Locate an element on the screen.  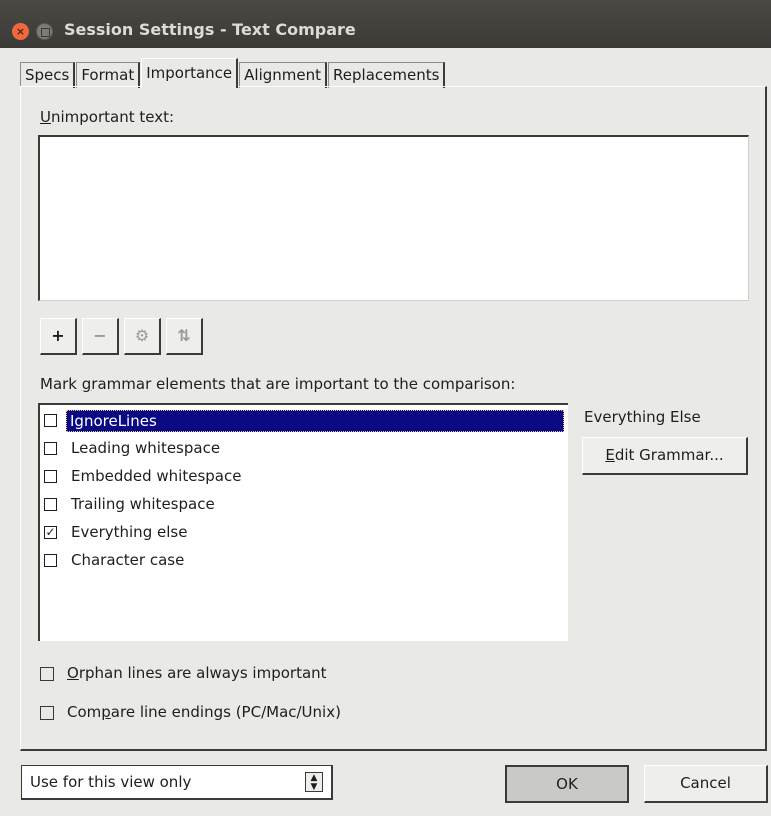
tab-alignment: Alignment is located at coordinates (283, 75).